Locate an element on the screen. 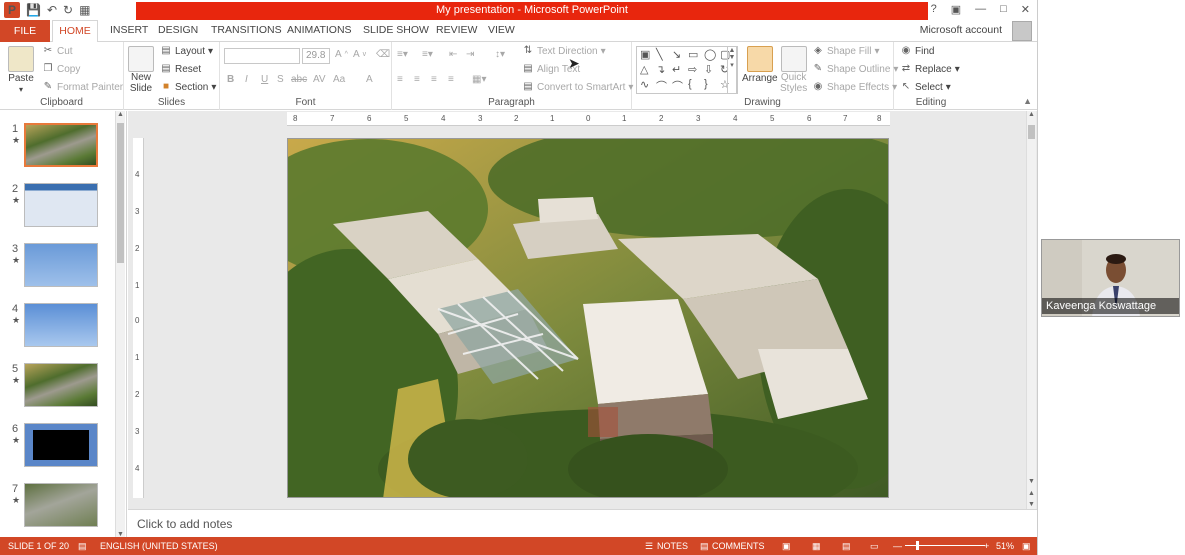 Image resolution: width=1185 pixels, height=555 pixels. convert-smartart-button: ▤ Convert to SmartArt ▾ is located at coordinates (577, 87).